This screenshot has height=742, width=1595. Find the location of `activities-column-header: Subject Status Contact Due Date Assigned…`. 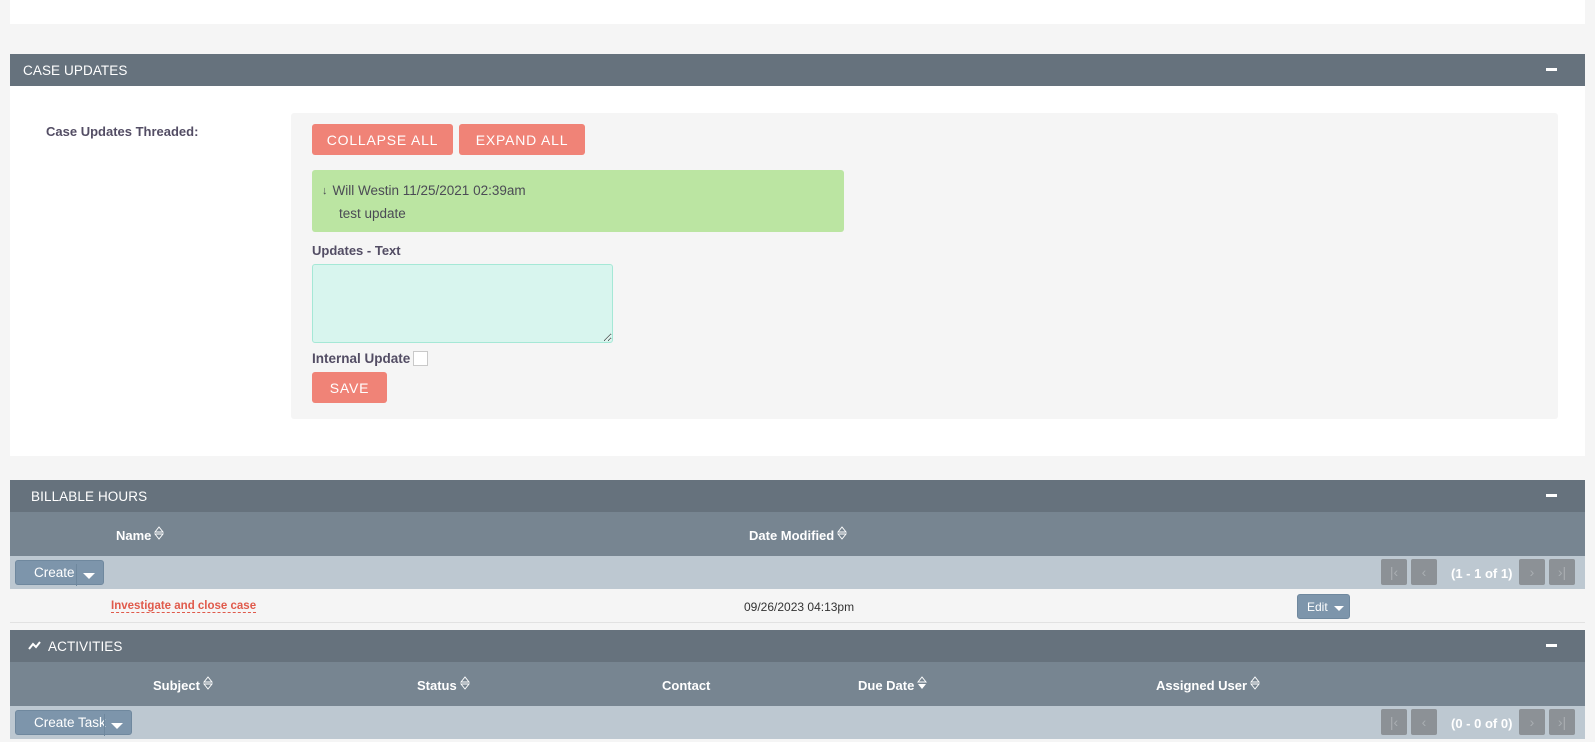

activities-column-header: Subject Status Contact Due Date Assigned… is located at coordinates (797, 684).